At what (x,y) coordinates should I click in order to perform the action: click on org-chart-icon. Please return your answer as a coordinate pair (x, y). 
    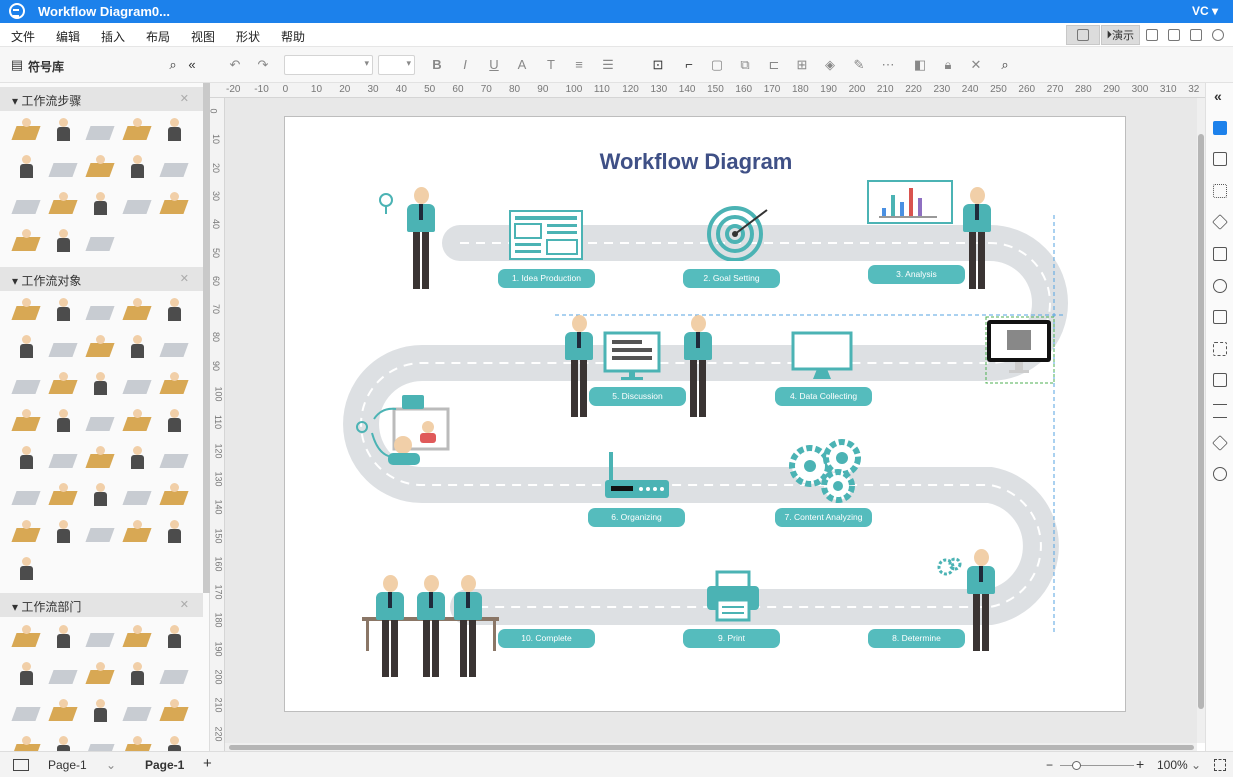
    Looking at the image, I should click on (1220, 349).